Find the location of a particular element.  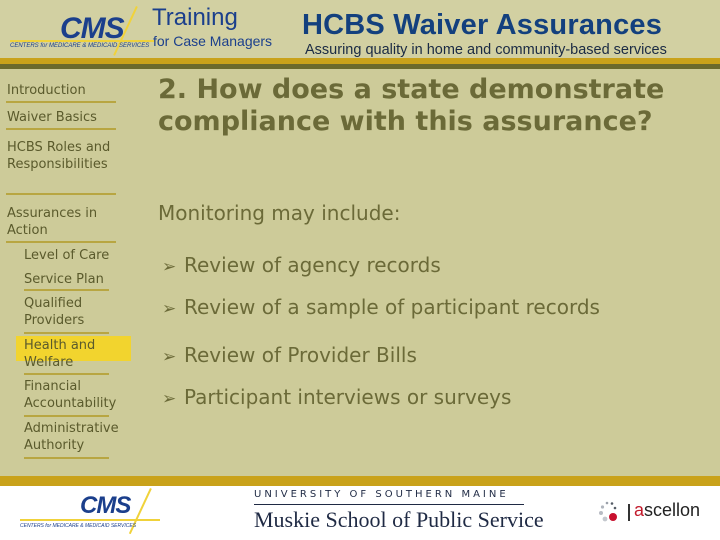

ascellon-dots-icon is located at coordinates (608, 511).